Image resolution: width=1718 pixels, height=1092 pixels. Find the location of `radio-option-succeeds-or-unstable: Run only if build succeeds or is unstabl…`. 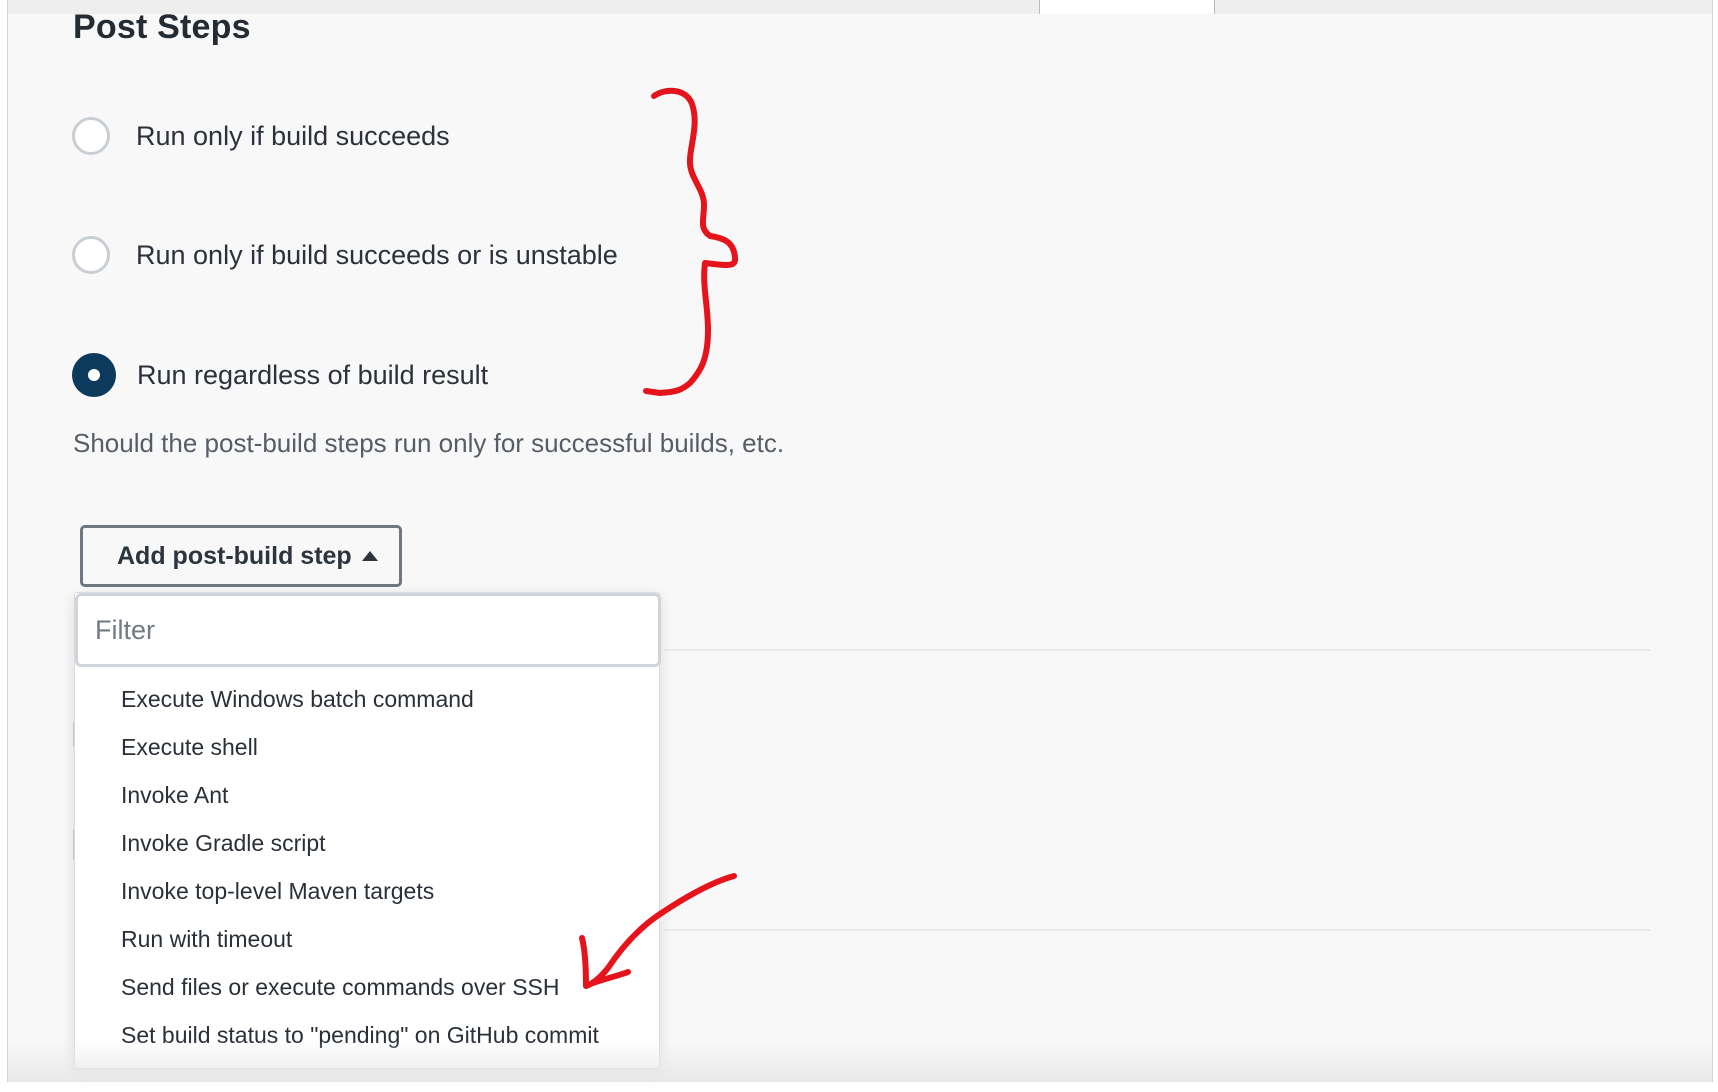

radio-option-succeeds-or-unstable: Run only if build succeeds or is unstabl… is located at coordinates (345, 255).